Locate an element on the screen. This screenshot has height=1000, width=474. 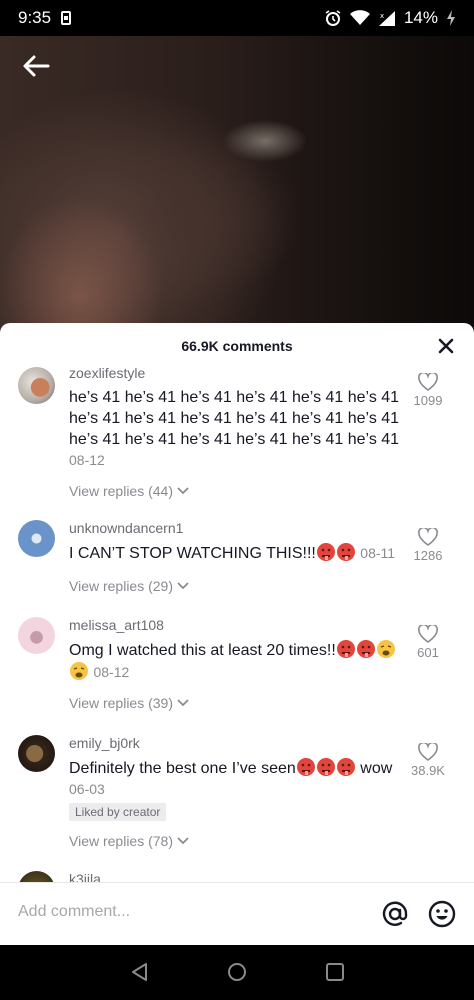
battery-percent: 14% is located at coordinates (420, 17).